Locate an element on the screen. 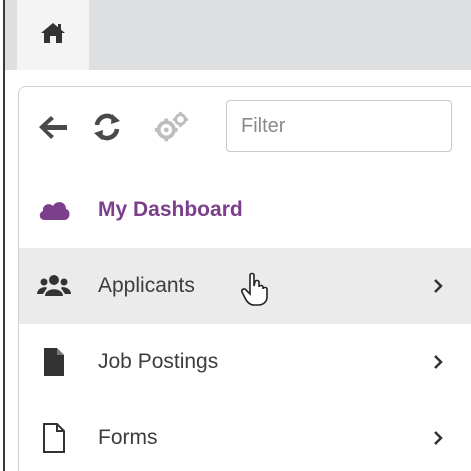 The width and height of the screenshot is (471, 471). window-left-edge is located at coordinates (2, 235).